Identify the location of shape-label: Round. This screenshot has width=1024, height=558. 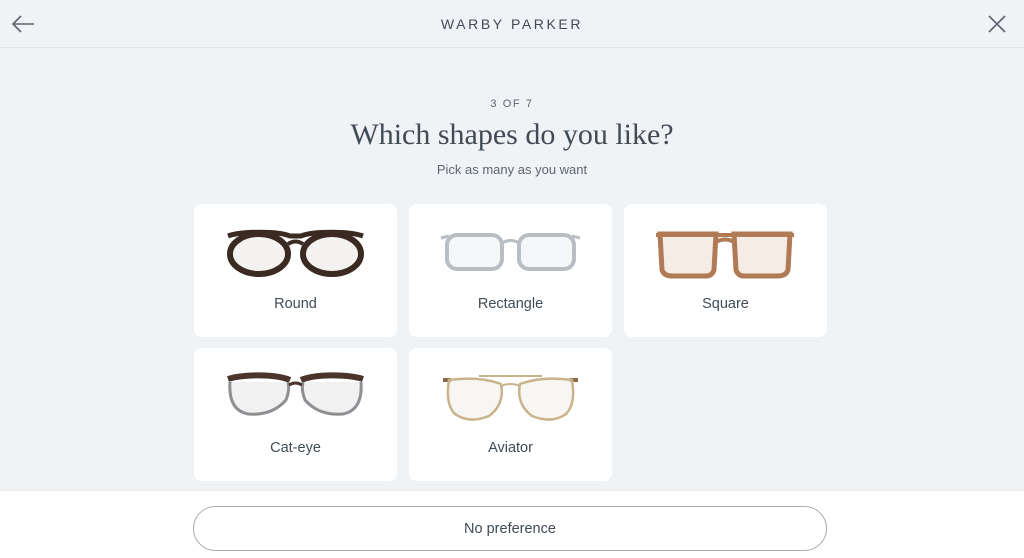
(295, 304).